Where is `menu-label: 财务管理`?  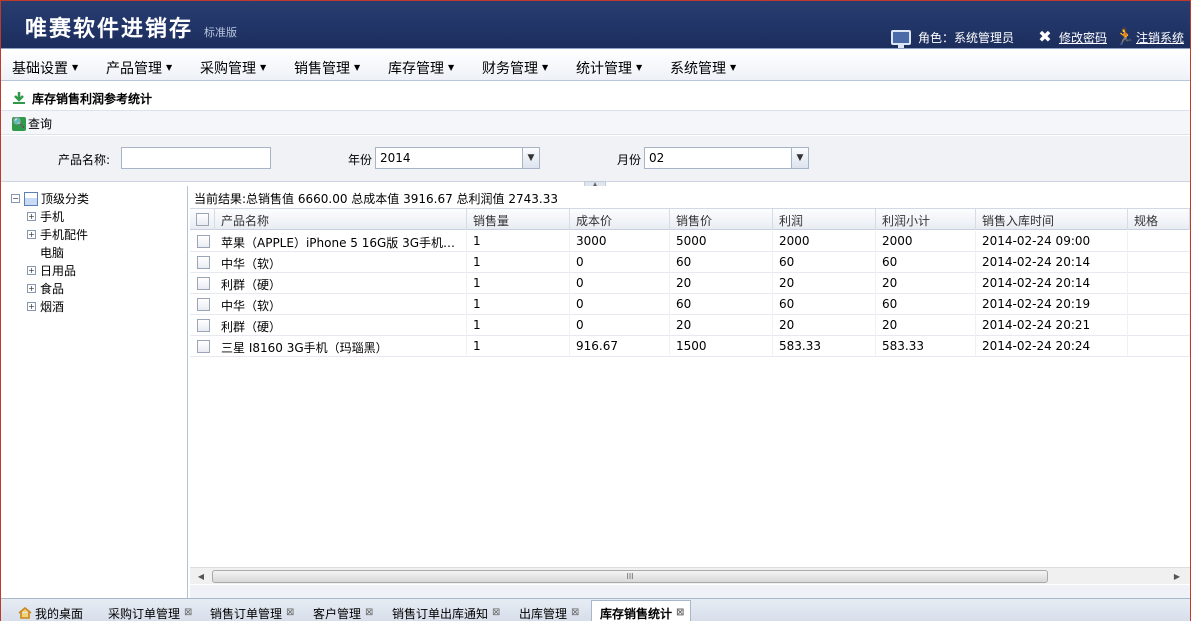 menu-label: 财务管理 is located at coordinates (510, 69).